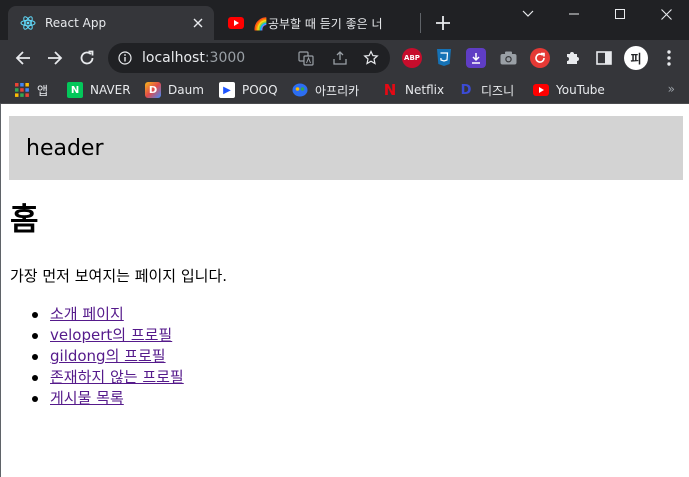 The image size is (689, 477). I want to click on bookmark-afreeca: 아프리카, so click(325, 90).